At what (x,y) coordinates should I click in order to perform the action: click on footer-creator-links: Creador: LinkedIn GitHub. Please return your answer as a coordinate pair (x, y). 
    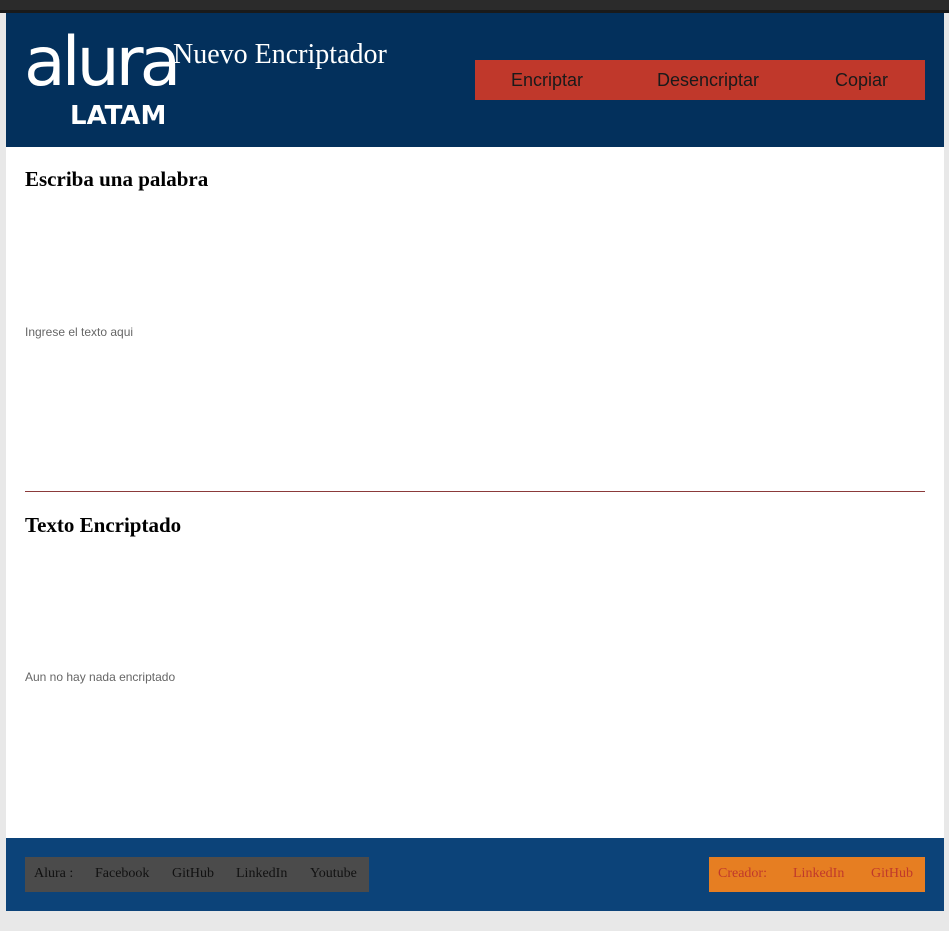
    Looking at the image, I should click on (817, 874).